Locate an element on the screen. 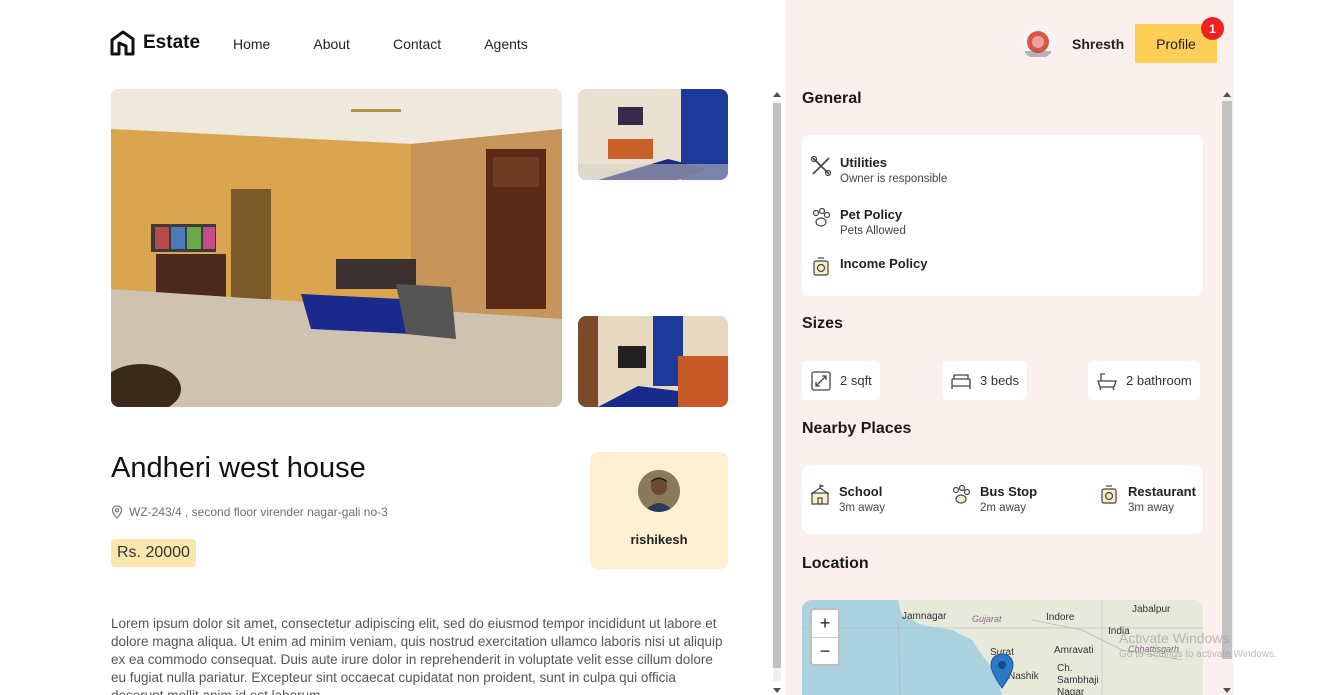 This screenshot has width=1344, height=695. activate-windows-watermark: Activate Windows is located at coordinates (1174, 638).